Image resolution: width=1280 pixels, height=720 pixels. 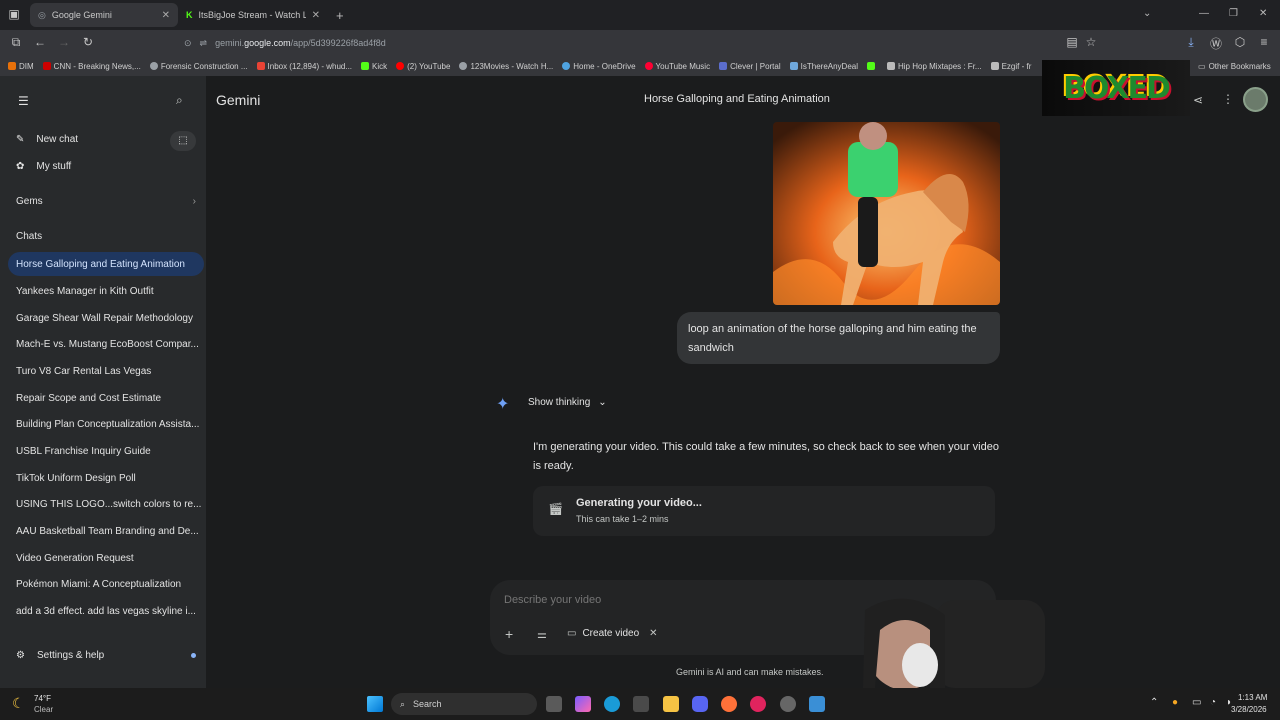 What do you see at coordinates (872, 66) in the screenshot?
I see `bookmark-item` at bounding box center [872, 66].